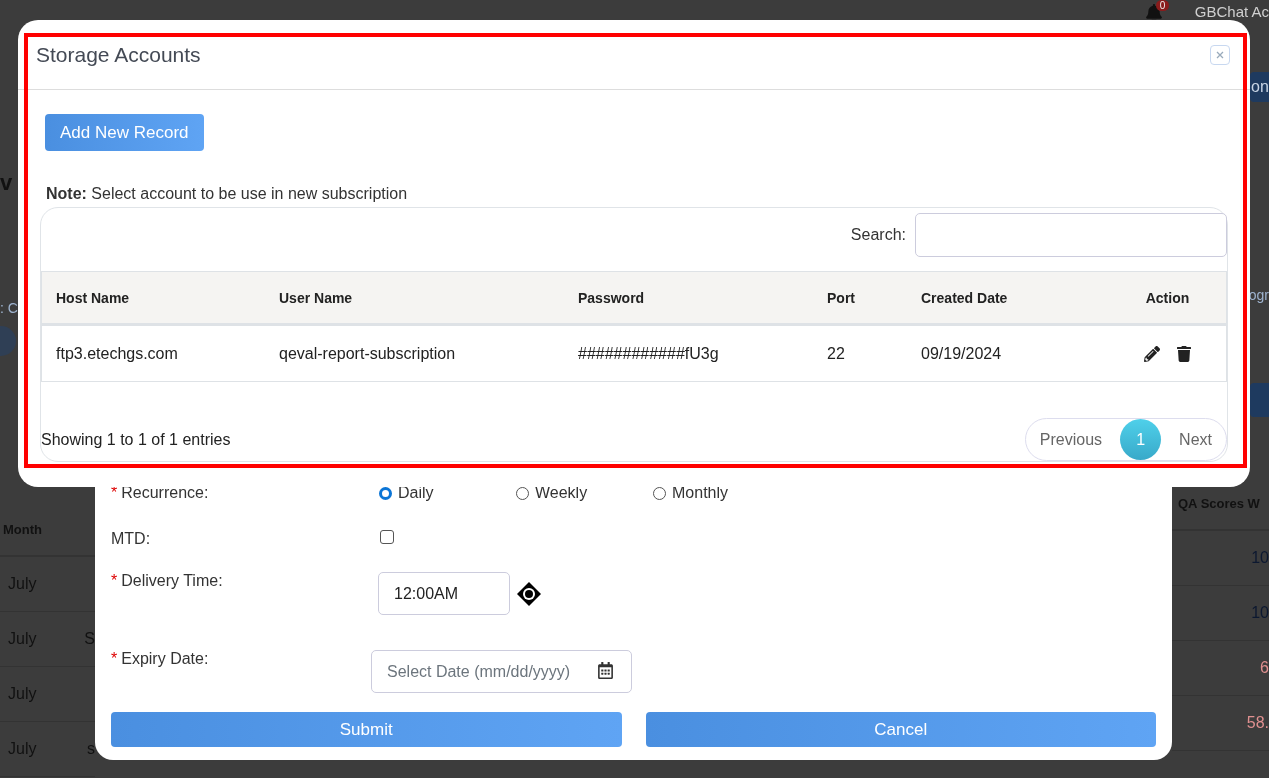  I want to click on notification-badge: 0, so click(1162, 5).